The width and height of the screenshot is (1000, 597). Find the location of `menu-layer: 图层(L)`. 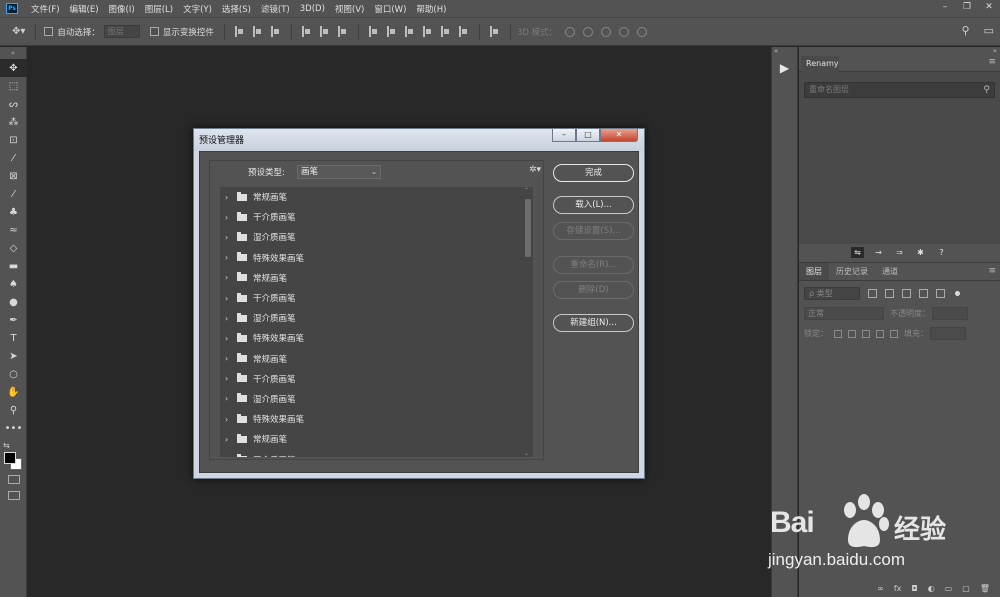

menu-layer: 图层(L) is located at coordinates (159, 9).